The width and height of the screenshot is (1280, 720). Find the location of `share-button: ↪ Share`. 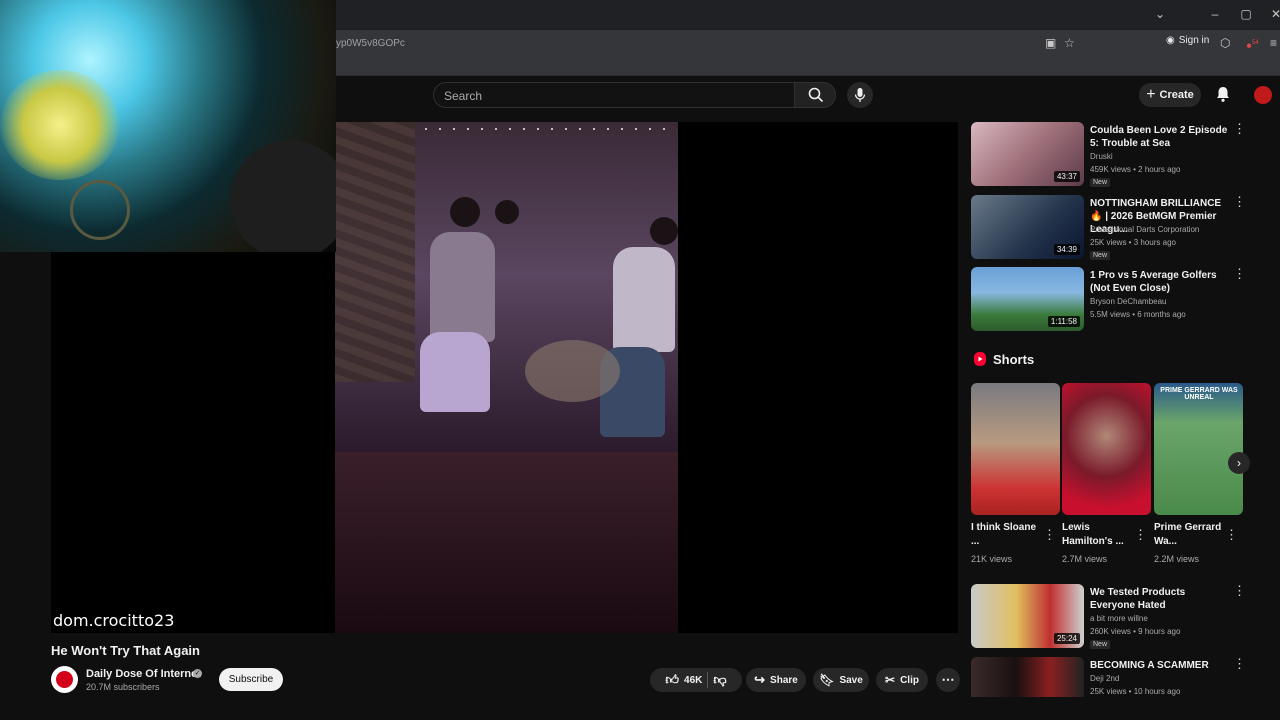

share-button: ↪ Share is located at coordinates (776, 680).